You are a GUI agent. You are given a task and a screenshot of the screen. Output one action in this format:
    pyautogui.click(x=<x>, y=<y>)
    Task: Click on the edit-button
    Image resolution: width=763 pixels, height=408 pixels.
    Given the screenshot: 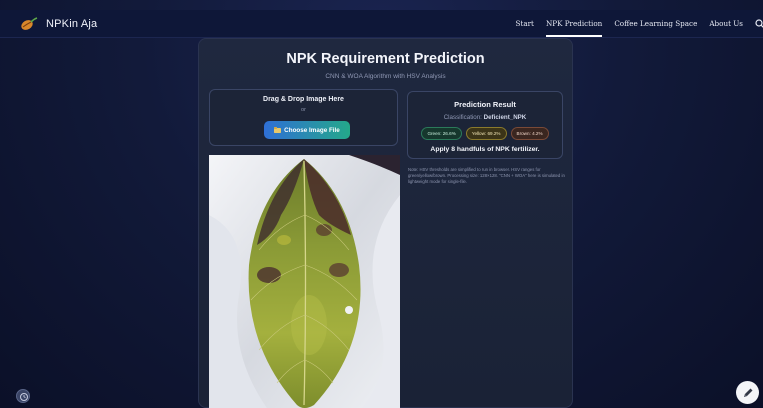 What is the action you would take?
    pyautogui.click(x=747, y=392)
    